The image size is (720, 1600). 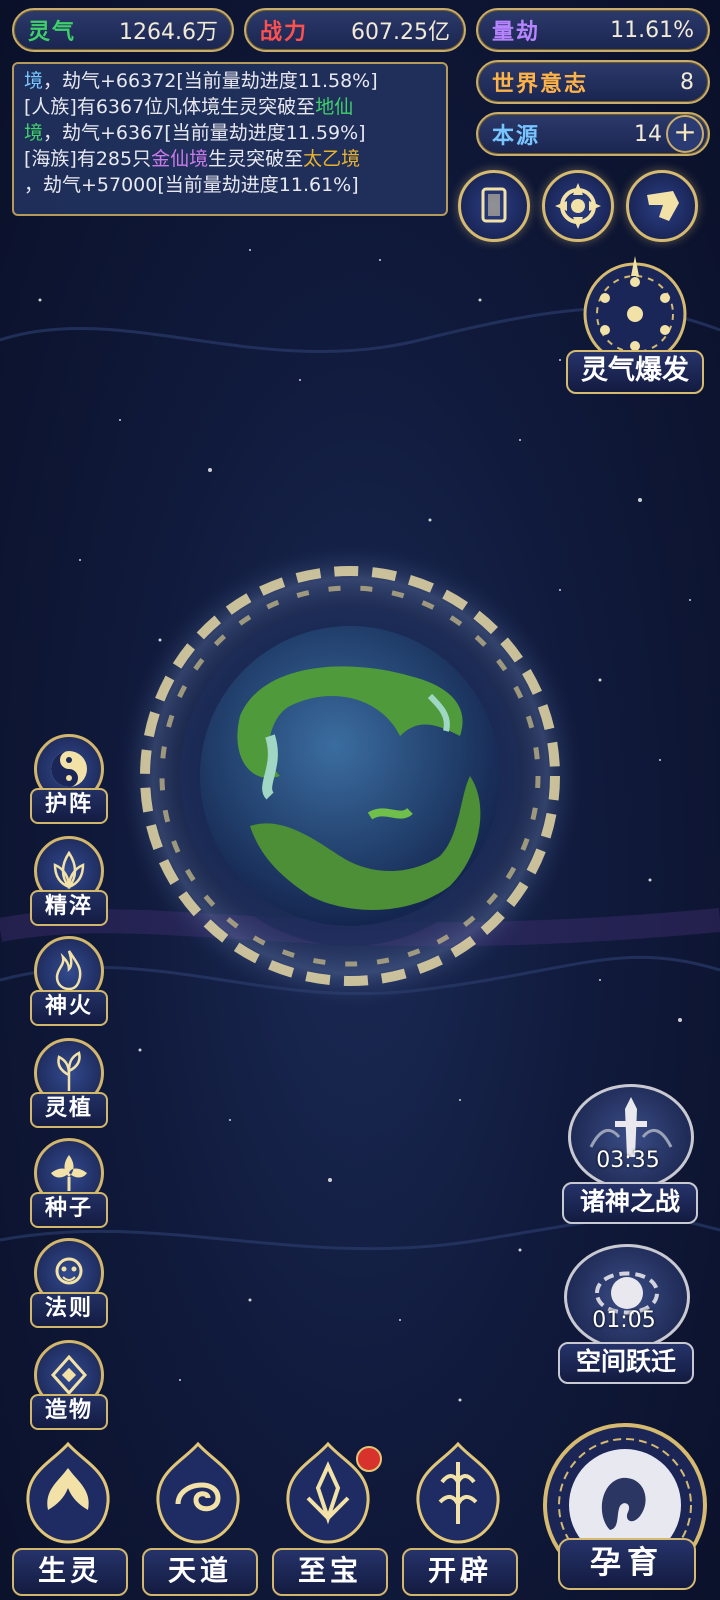 I want to click on lingqi-label: 灵气, so click(x=52, y=32).